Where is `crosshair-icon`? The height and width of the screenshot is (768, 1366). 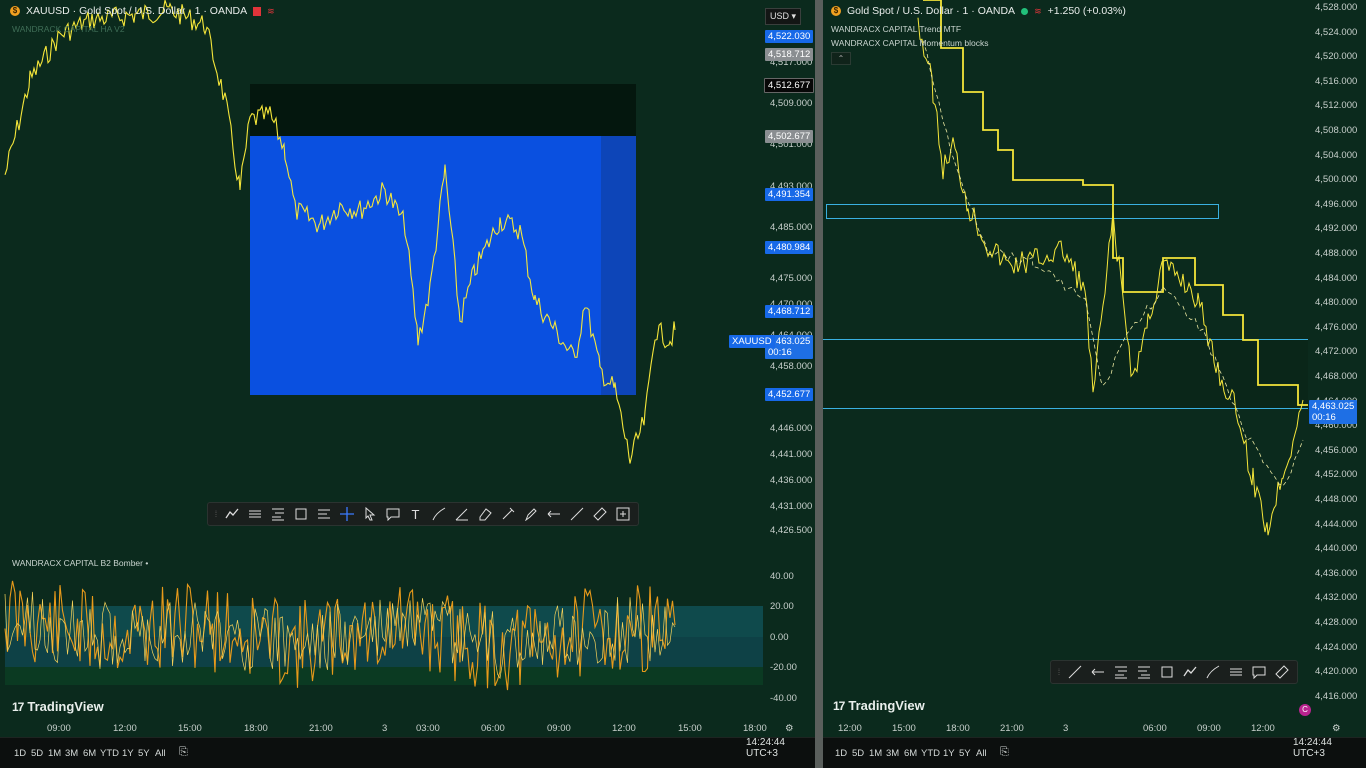
crosshair-icon is located at coordinates (346, 514).